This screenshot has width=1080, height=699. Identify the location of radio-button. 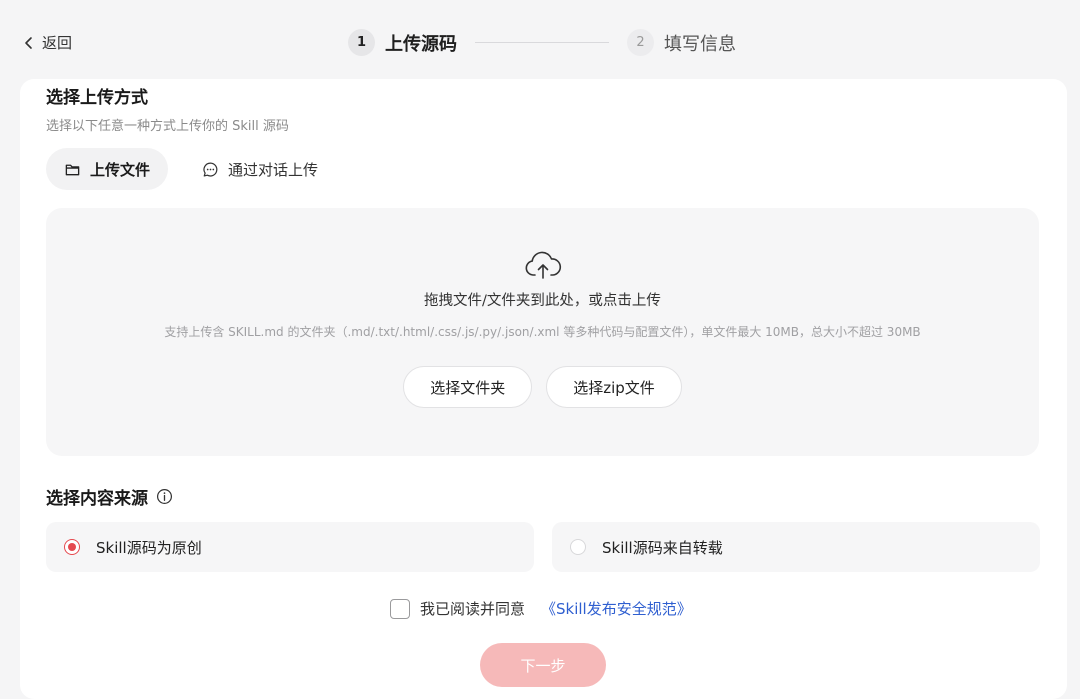
(578, 547).